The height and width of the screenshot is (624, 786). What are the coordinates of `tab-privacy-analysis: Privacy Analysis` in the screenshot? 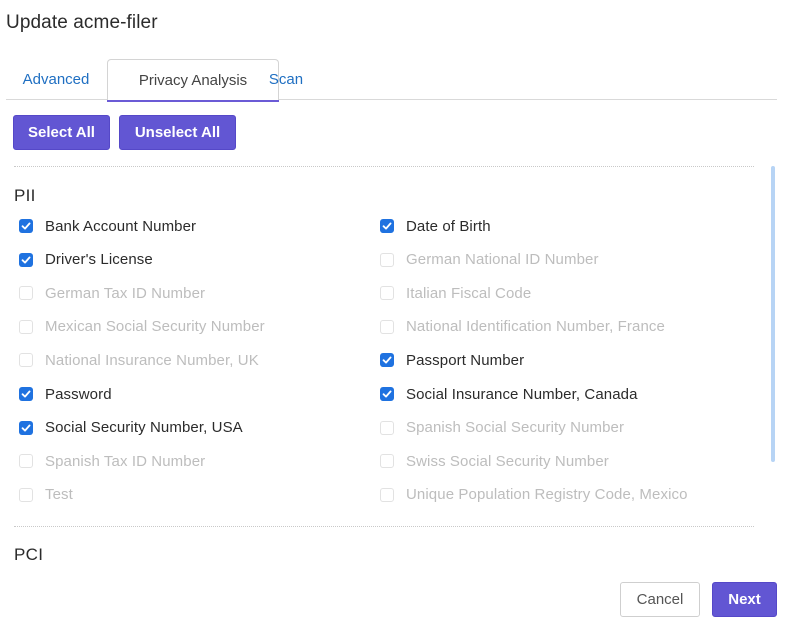 It's located at (193, 80).